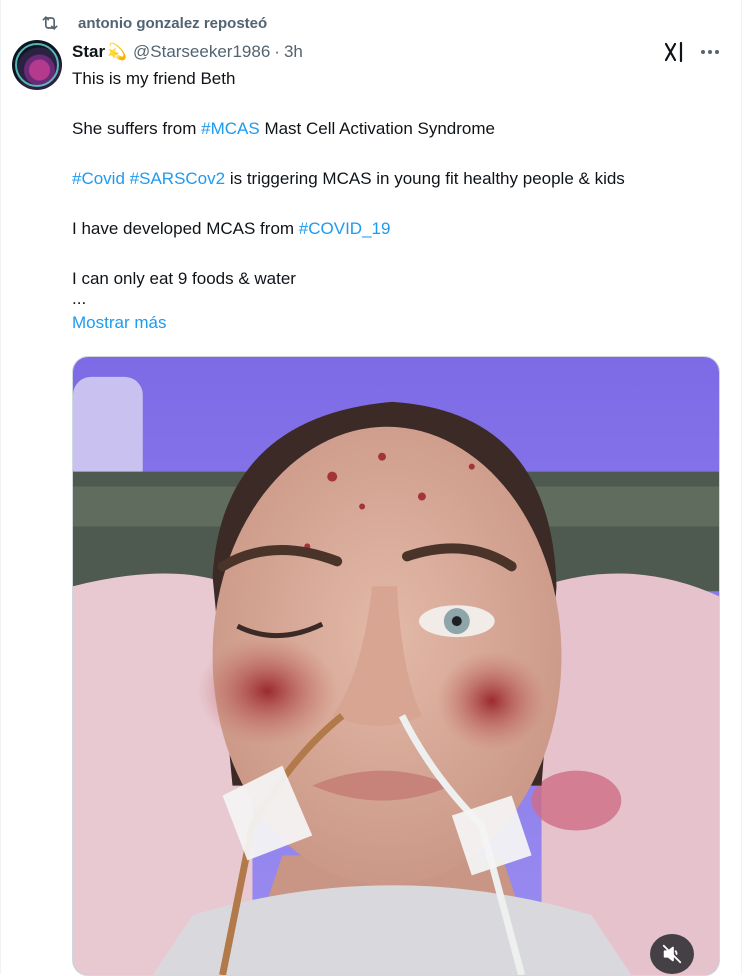  What do you see at coordinates (98, 178) in the screenshot?
I see `hashtag-link-covid: #Covid` at bounding box center [98, 178].